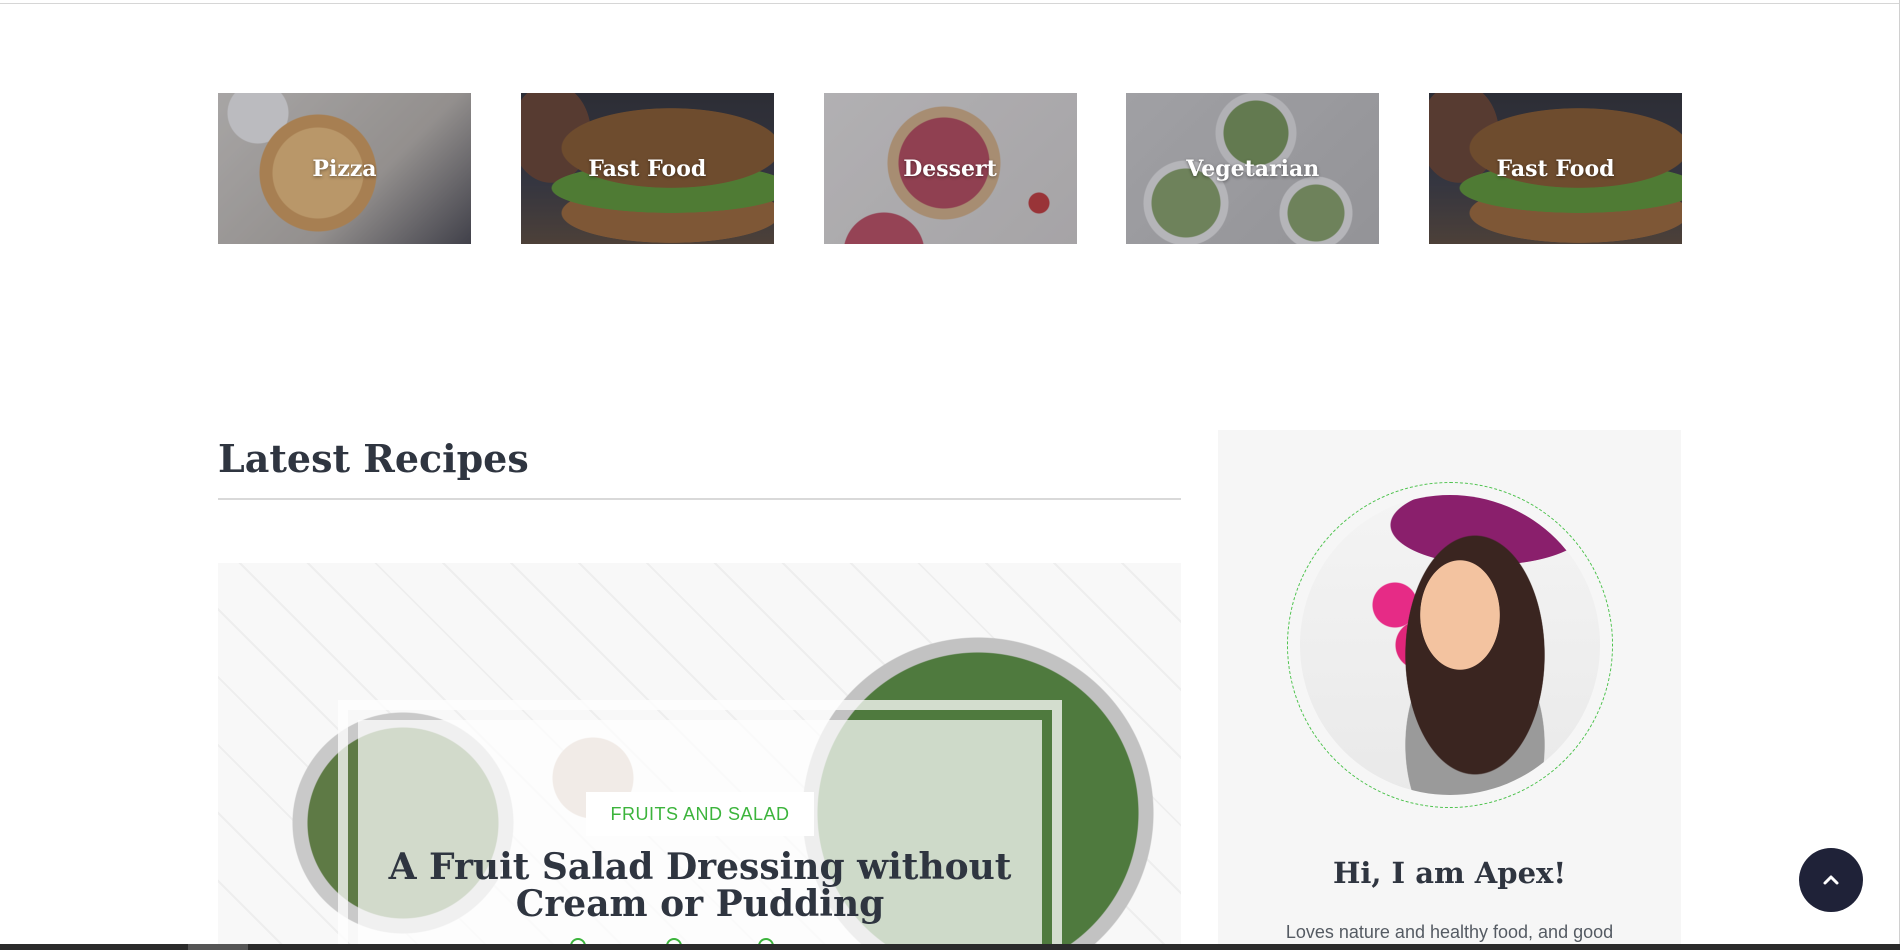  I want to click on bottom-bar, so click(950, 947).